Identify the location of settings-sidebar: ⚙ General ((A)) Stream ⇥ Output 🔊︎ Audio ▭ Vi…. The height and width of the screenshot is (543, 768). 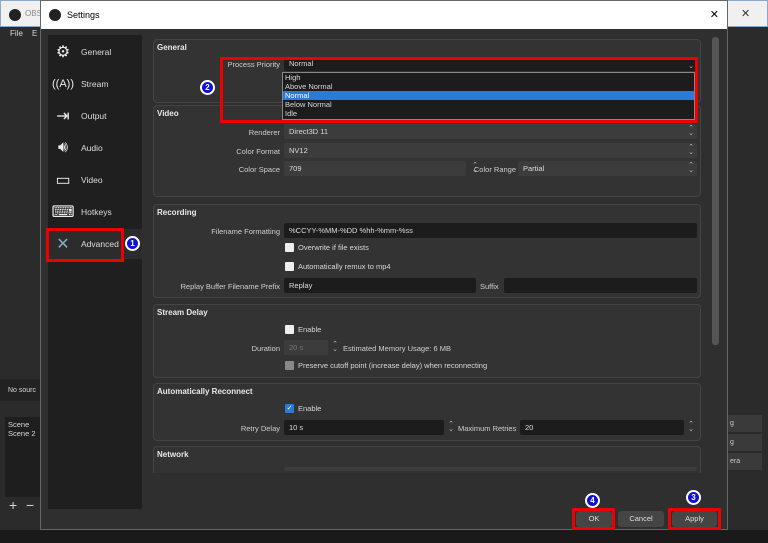
(95, 272).